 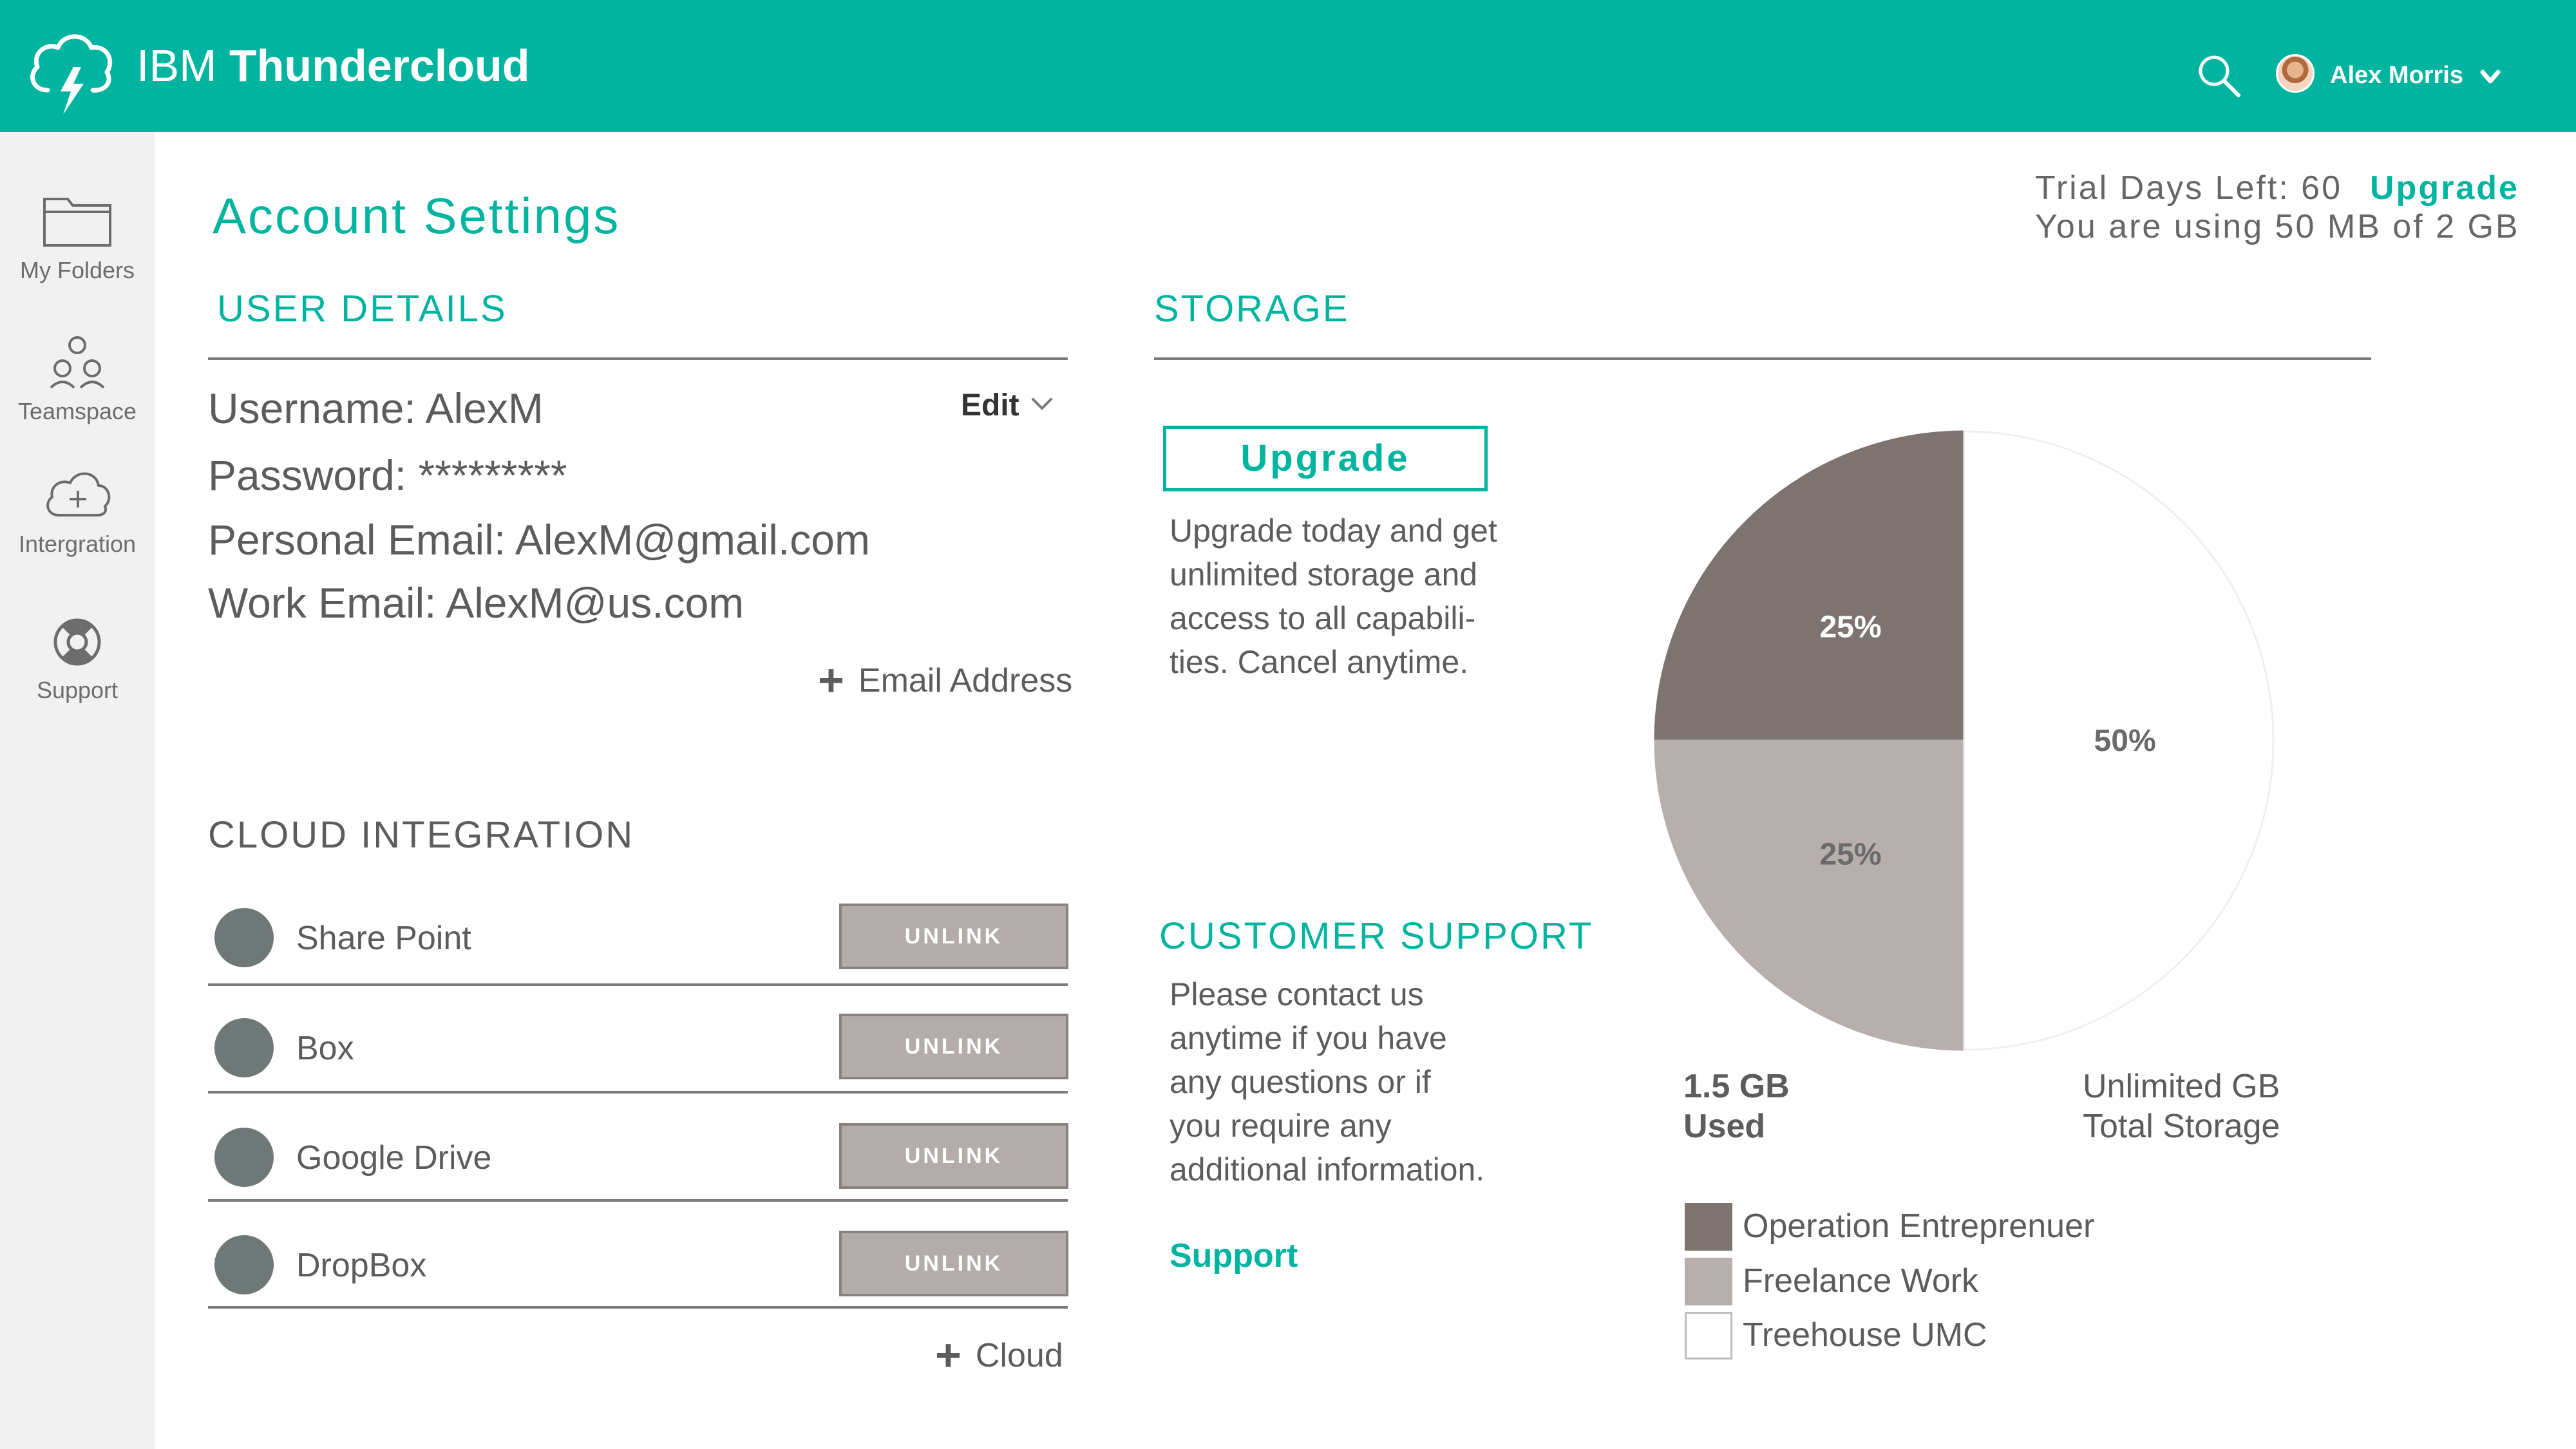 I want to click on sidebar-item-label: My Folders, so click(x=77, y=270).